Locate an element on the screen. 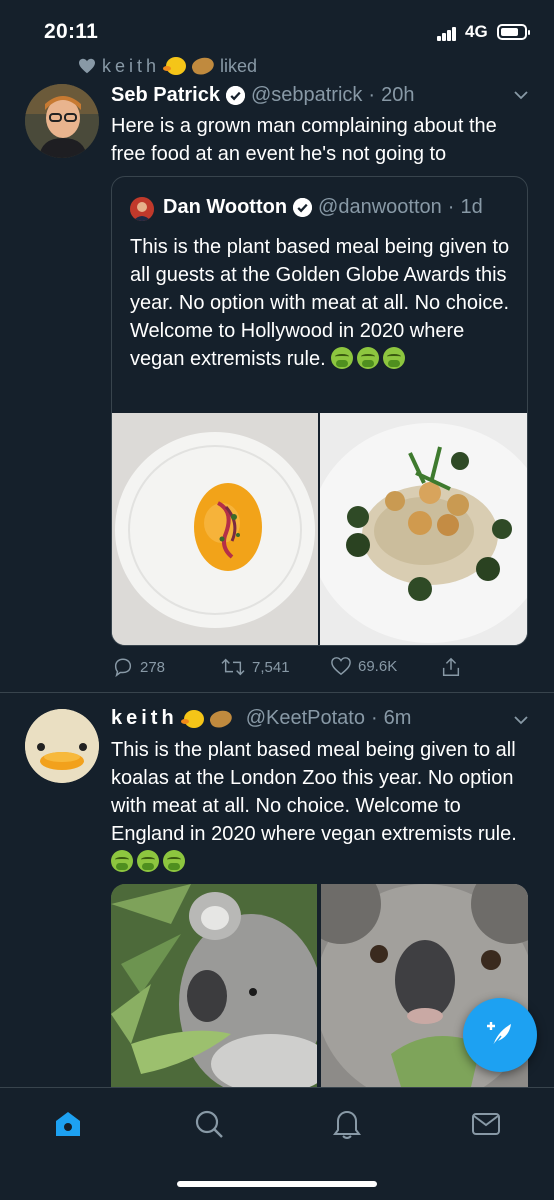  compose-tweet-button is located at coordinates (500, 1035).